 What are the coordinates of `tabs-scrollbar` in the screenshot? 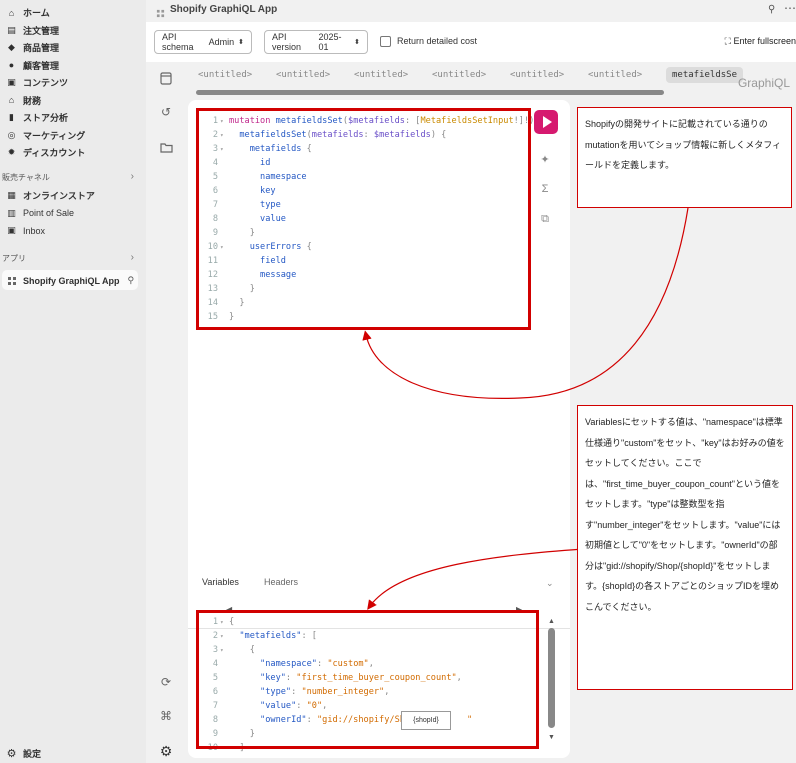 It's located at (430, 92).